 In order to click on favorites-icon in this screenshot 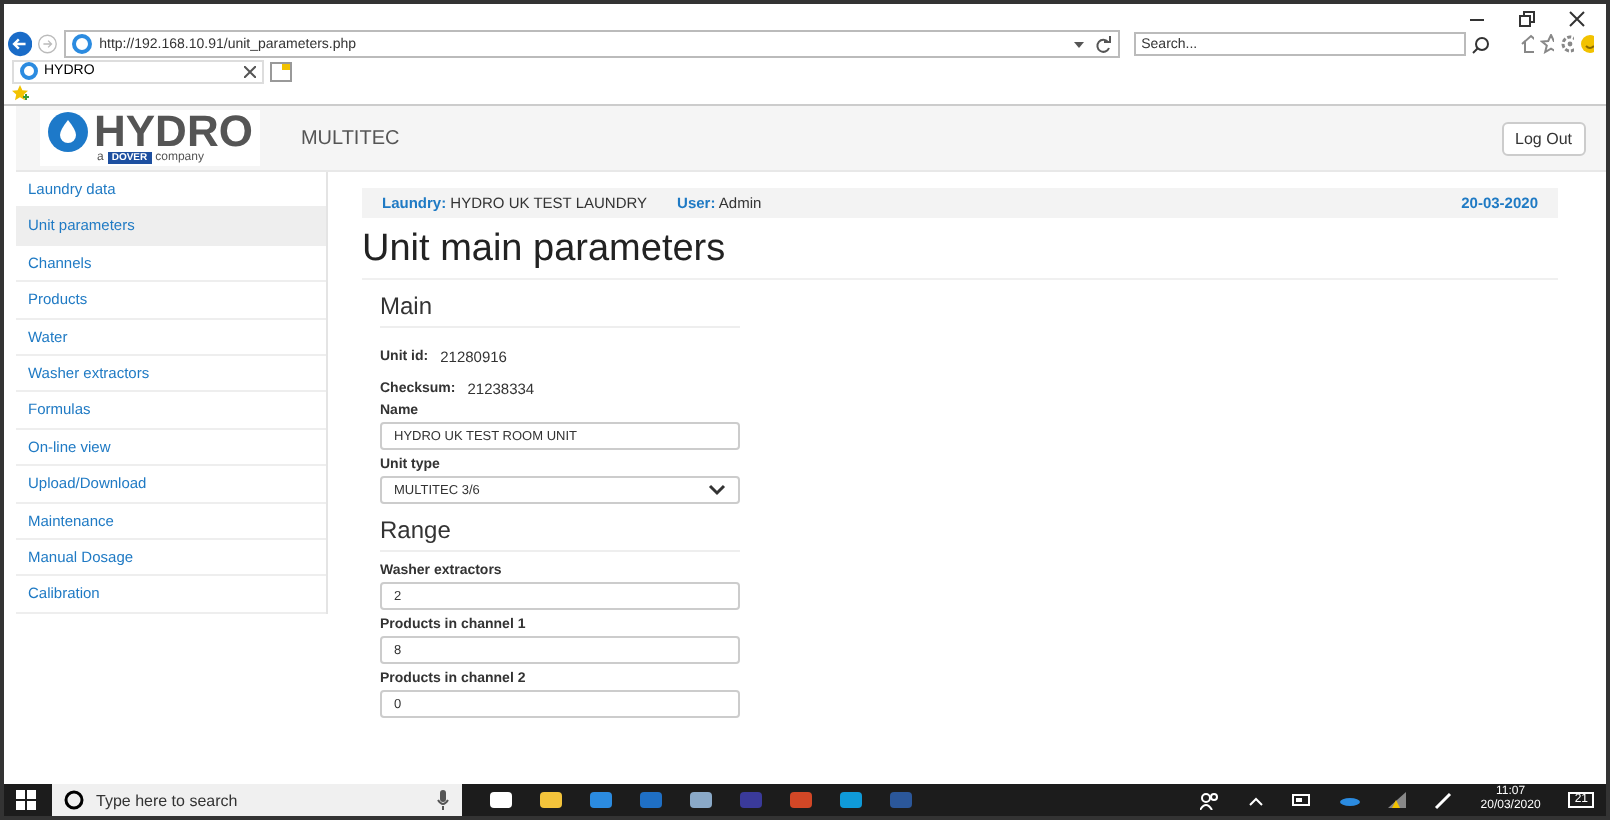, I will do `click(21, 93)`.